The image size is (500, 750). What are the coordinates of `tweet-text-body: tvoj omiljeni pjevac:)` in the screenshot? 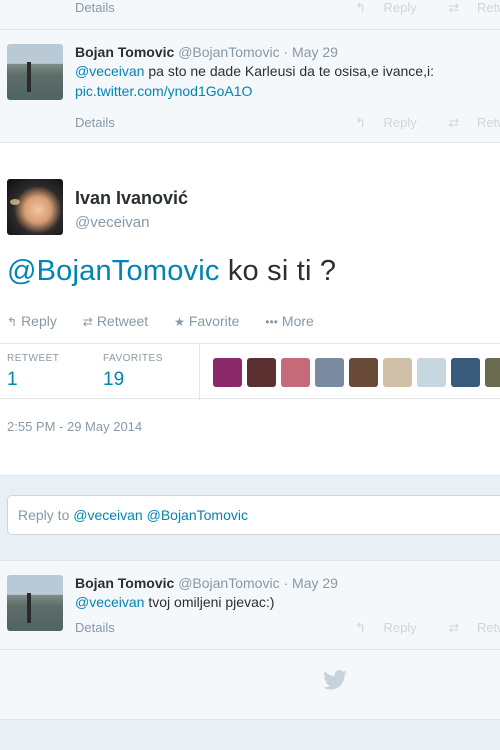 It's located at (209, 602).